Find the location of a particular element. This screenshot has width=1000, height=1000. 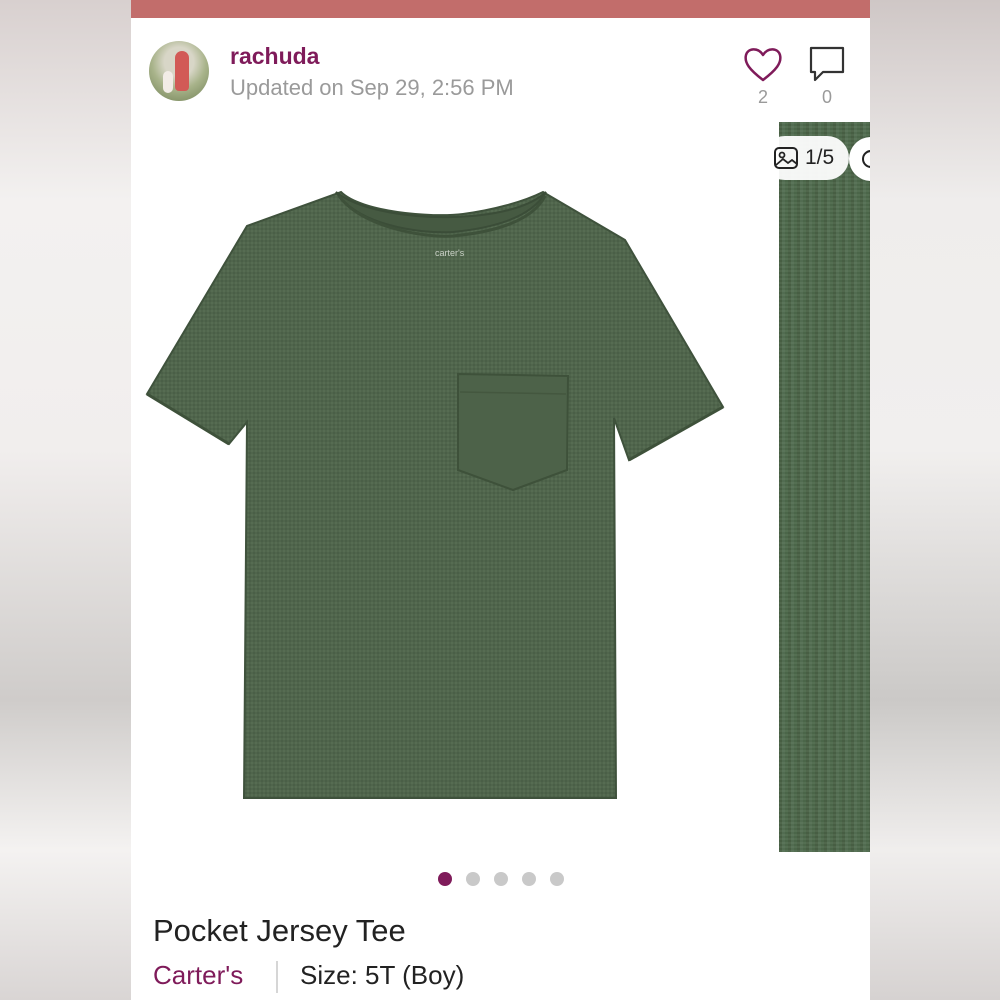

carousel-dots is located at coordinates (500, 882).